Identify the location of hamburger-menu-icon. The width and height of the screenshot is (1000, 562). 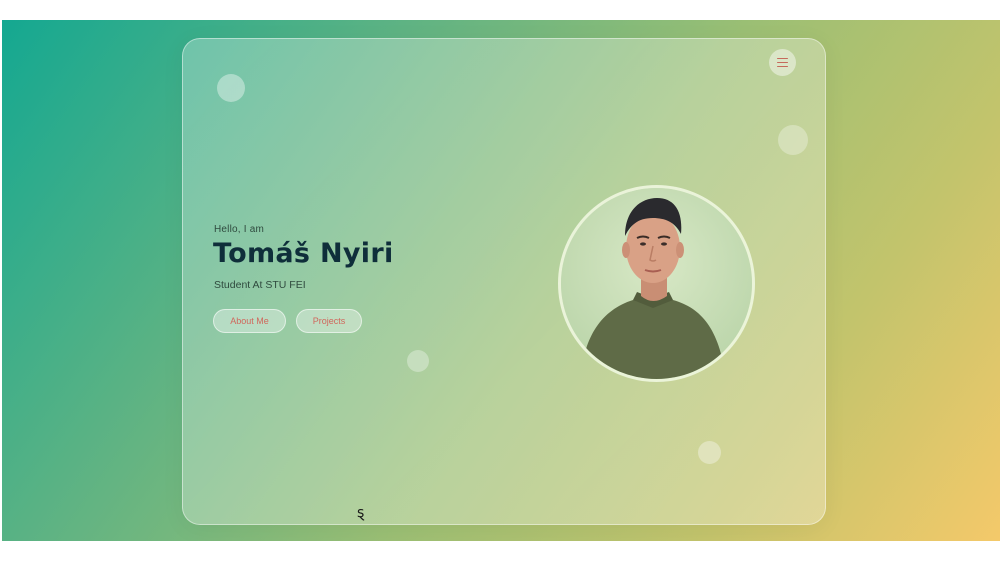
(782, 62).